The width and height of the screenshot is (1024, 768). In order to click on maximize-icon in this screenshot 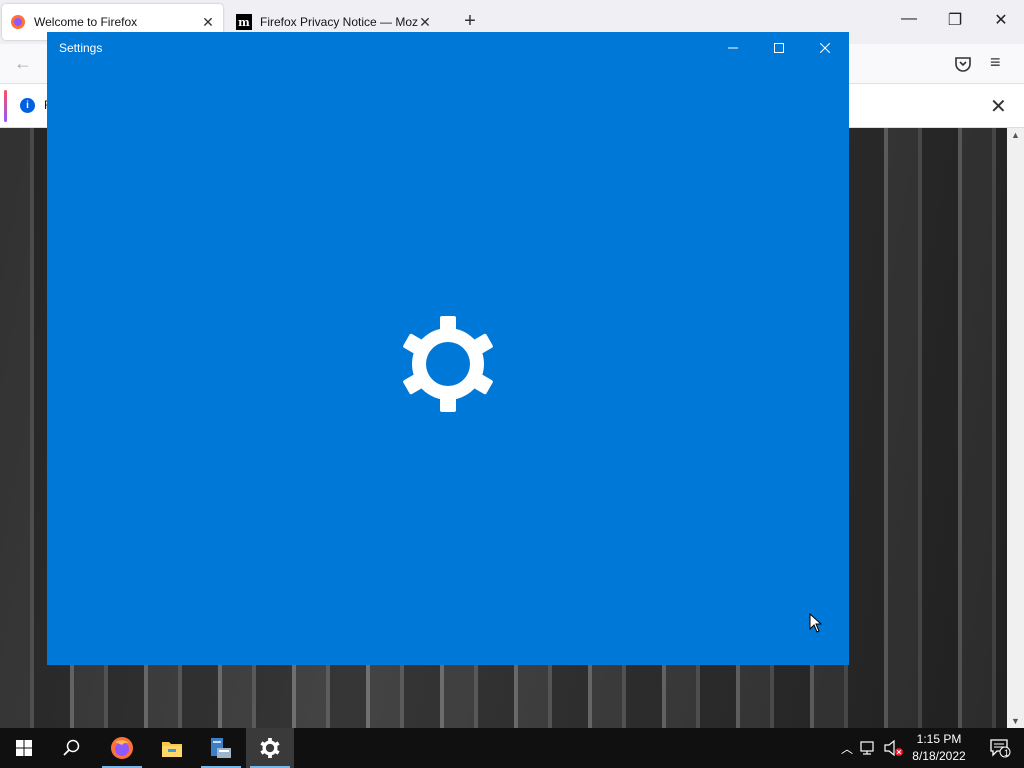, I will do `click(779, 48)`.